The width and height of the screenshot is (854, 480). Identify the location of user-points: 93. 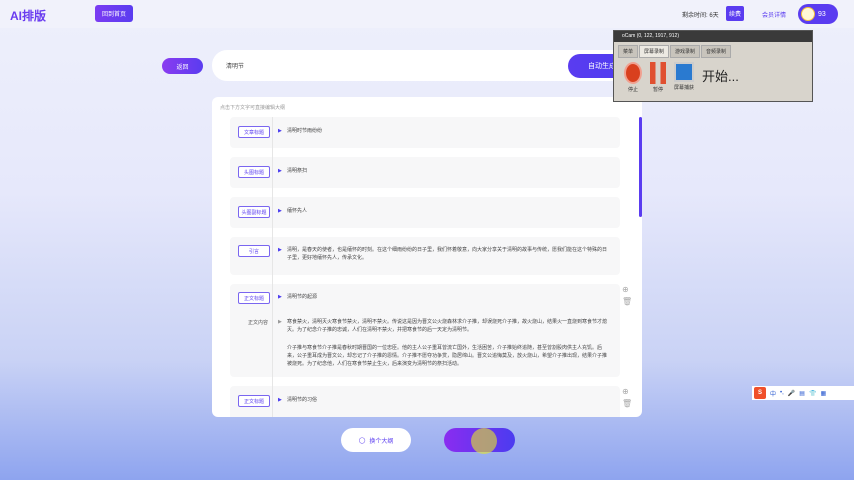
(818, 14).